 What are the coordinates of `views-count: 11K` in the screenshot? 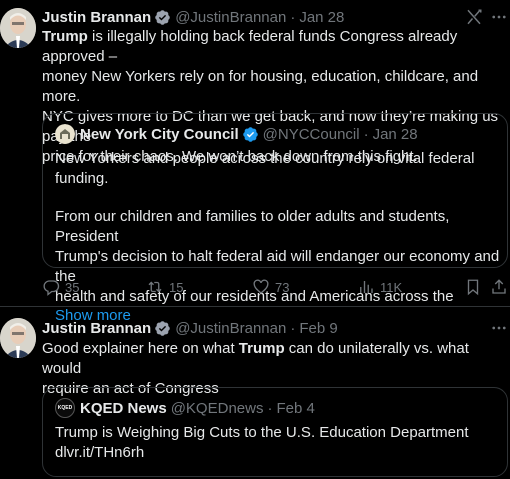 It's located at (391, 287).